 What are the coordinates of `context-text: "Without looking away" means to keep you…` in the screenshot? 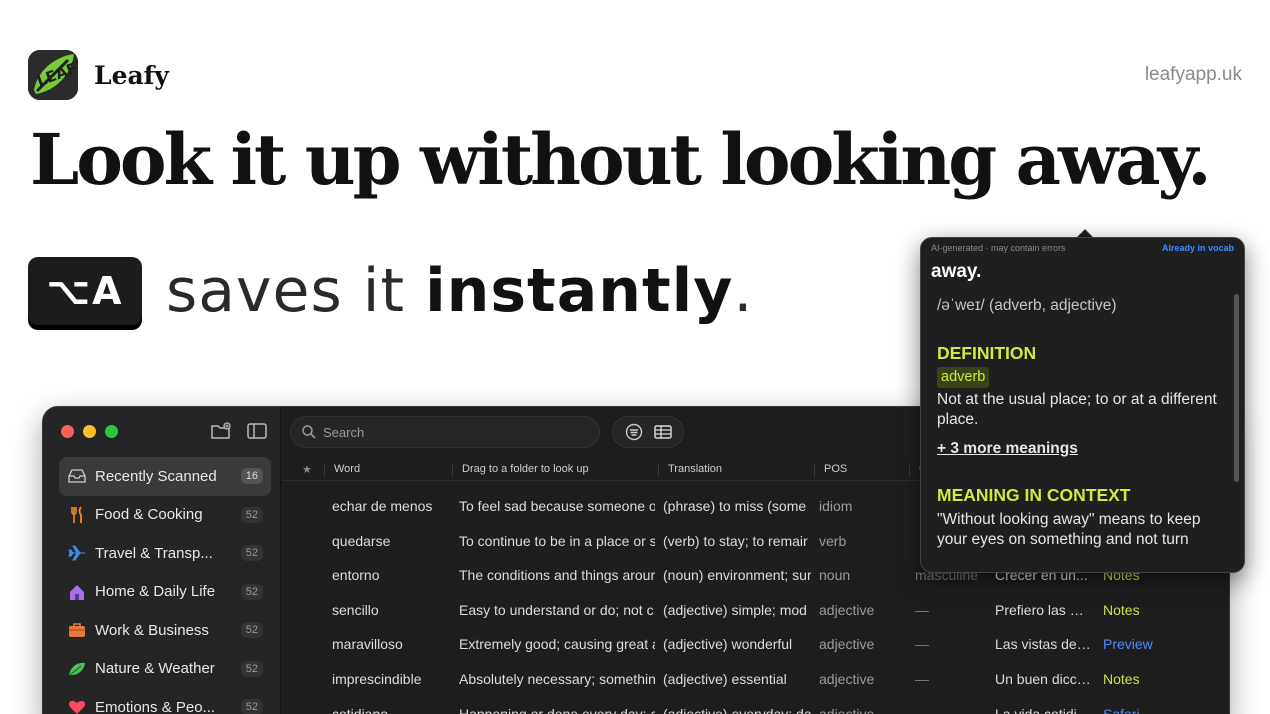 It's located at (1069, 529).